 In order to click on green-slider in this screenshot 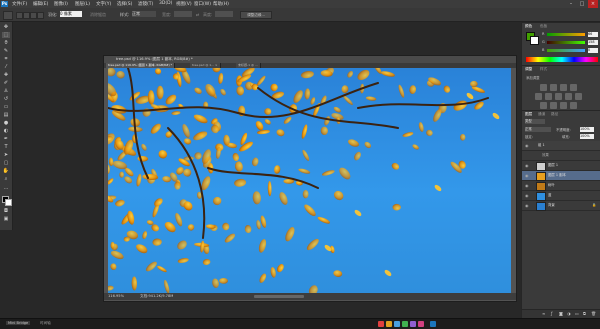, I will do `click(566, 42)`.